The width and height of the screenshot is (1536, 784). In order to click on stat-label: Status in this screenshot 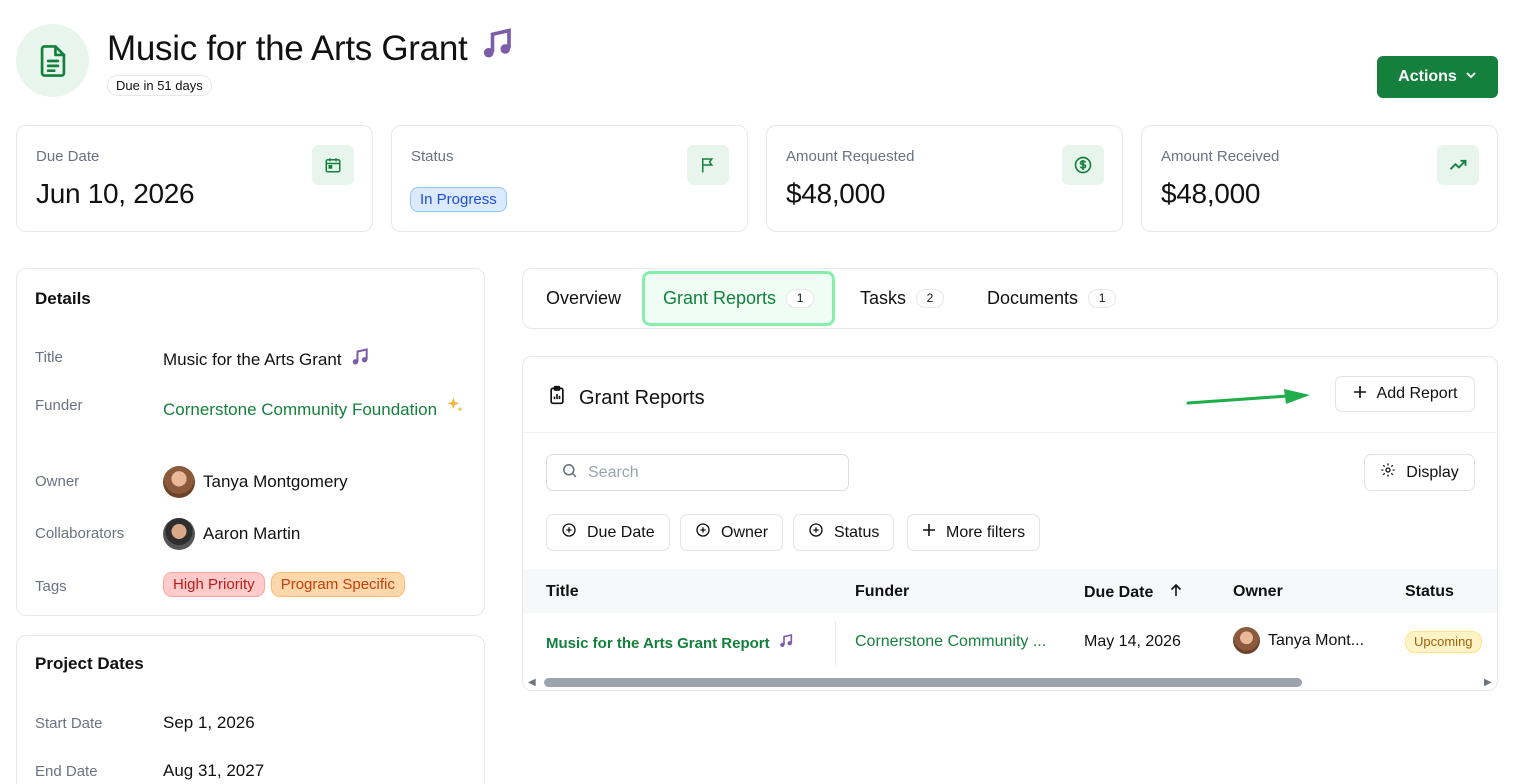, I will do `click(432, 156)`.